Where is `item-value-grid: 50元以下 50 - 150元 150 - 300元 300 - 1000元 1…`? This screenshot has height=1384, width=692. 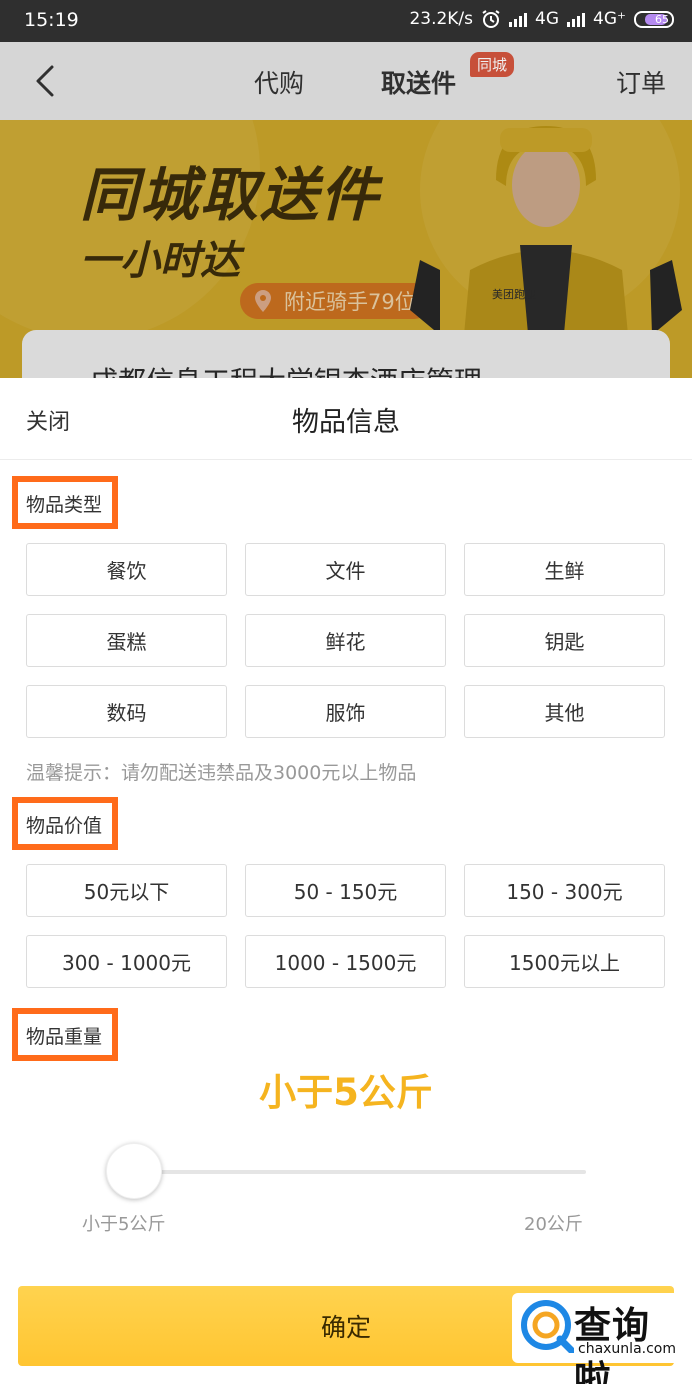
item-value-grid: 50元以下 50 - 150元 150 - 300元 300 - 1000元 1… is located at coordinates (346, 926).